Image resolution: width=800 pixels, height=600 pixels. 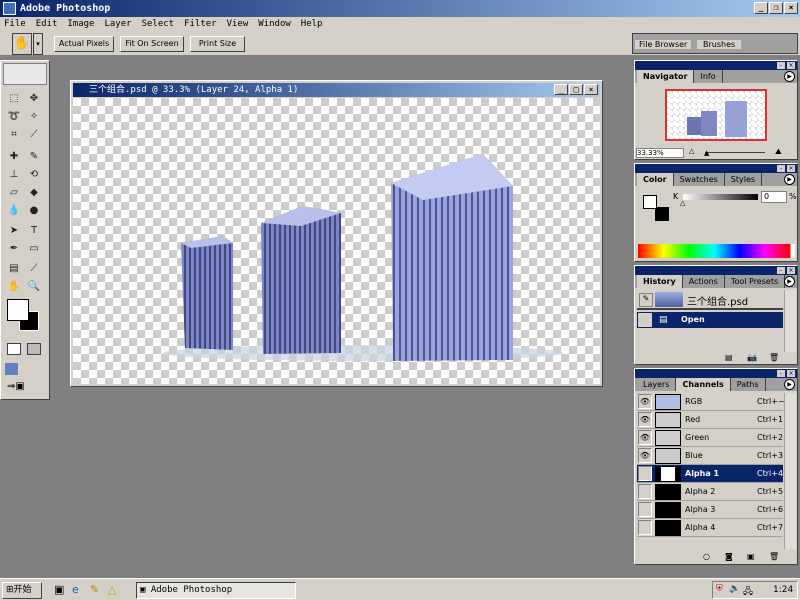 What do you see at coordinates (710, 528) in the screenshot?
I see `channel-row-alpha-4: Alpha 4 Ctrl+7` at bounding box center [710, 528].